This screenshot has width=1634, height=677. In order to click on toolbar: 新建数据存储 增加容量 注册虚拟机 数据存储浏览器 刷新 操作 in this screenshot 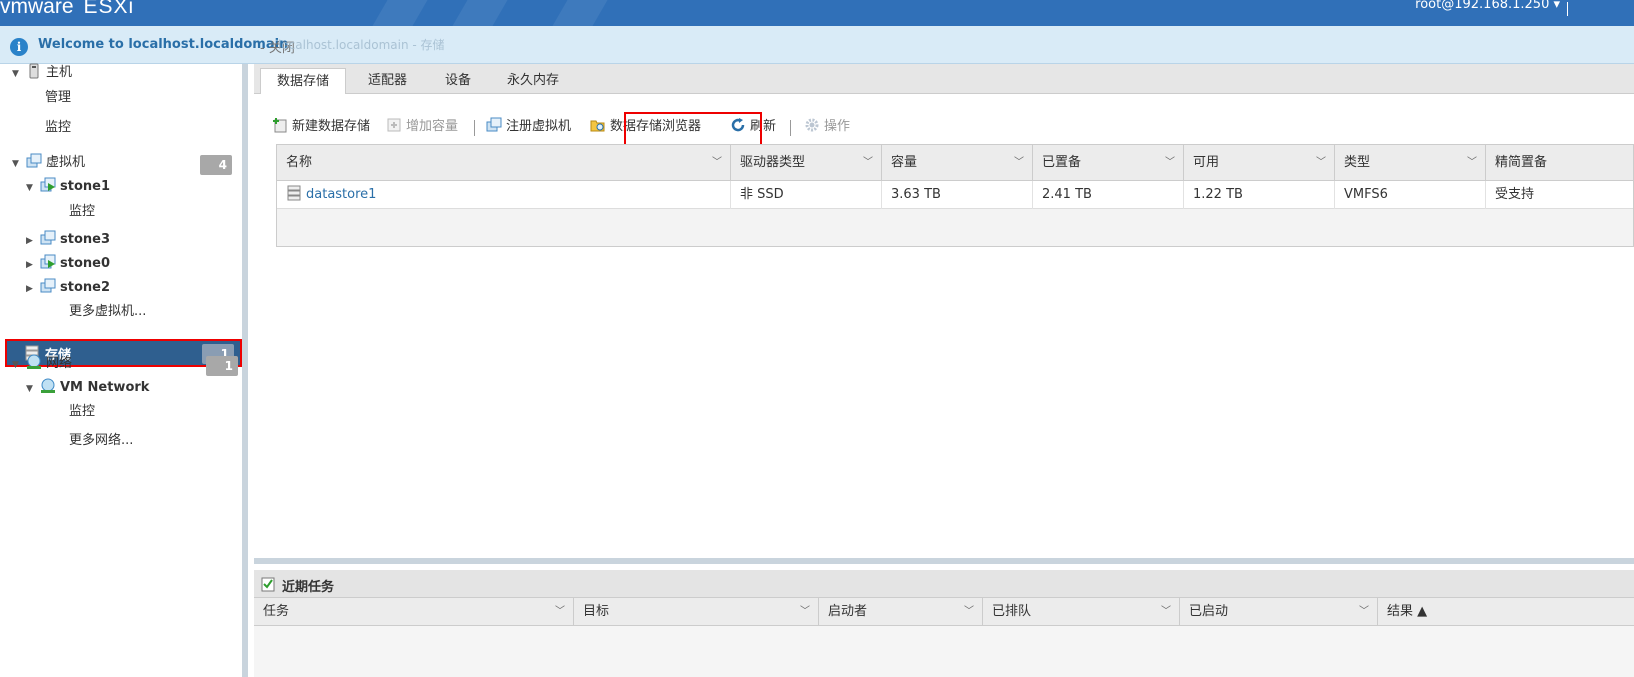, I will do `click(942, 129)`.